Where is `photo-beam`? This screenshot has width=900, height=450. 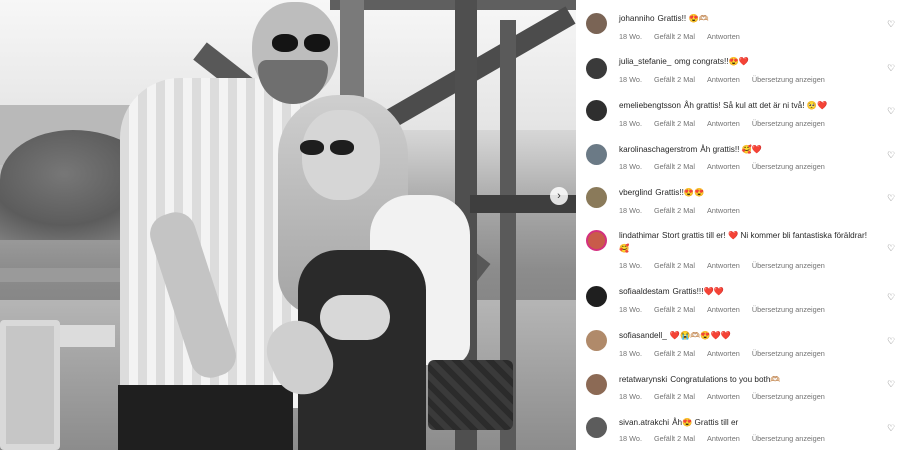 photo-beam is located at coordinates (453, 5).